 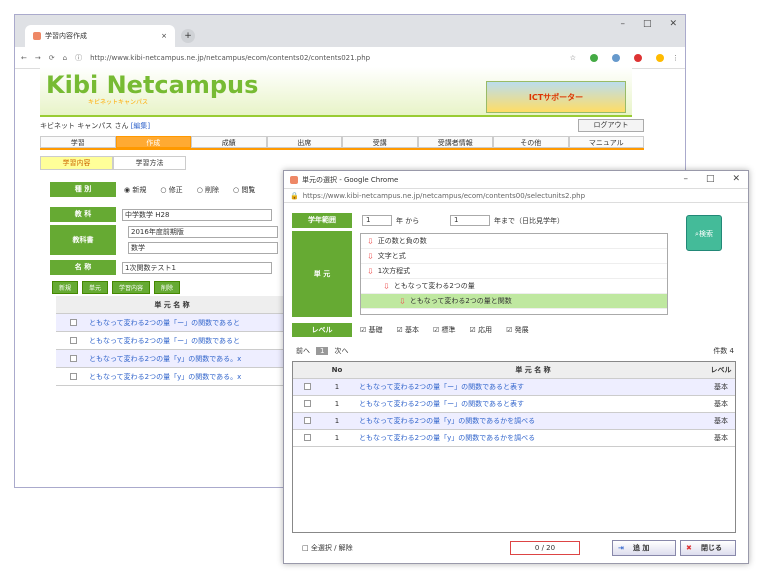 What do you see at coordinates (516, 180) in the screenshot?
I see `popup-titlebar: 単元の選択 - Google Chrome – □ ✕` at bounding box center [516, 180].